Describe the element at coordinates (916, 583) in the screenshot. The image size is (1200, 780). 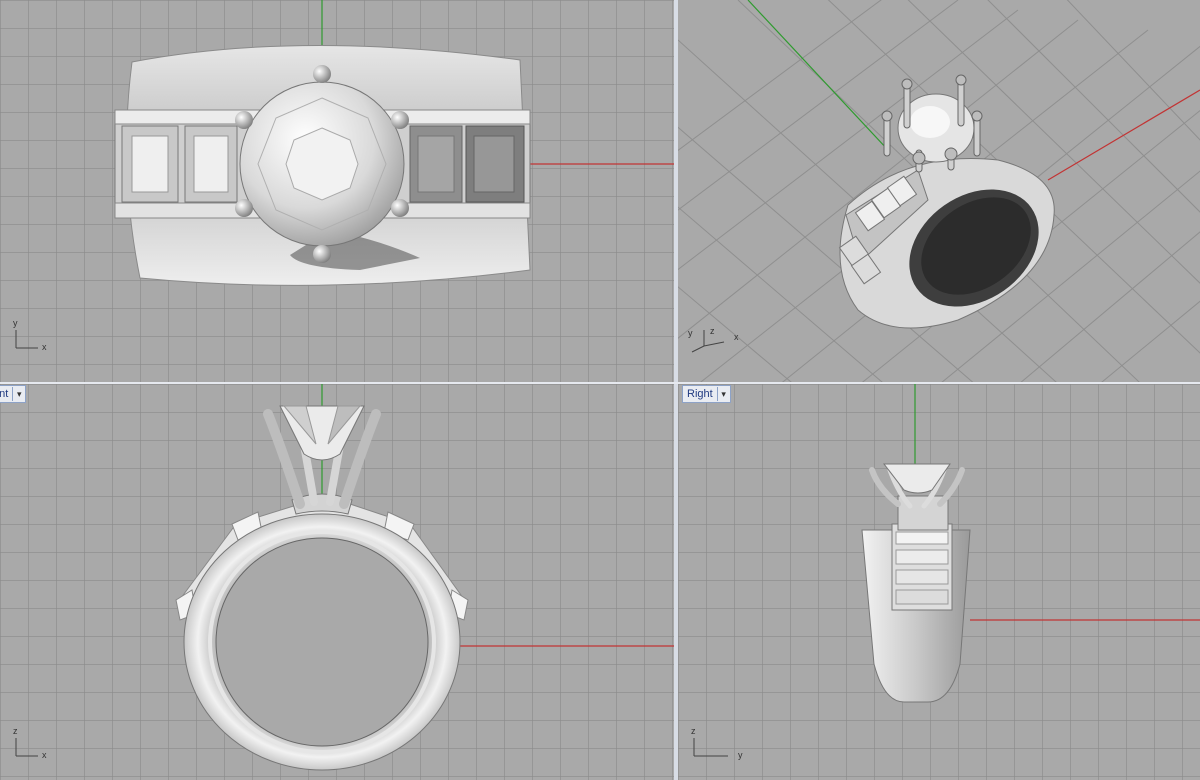
I see `ring-model-side` at that location.